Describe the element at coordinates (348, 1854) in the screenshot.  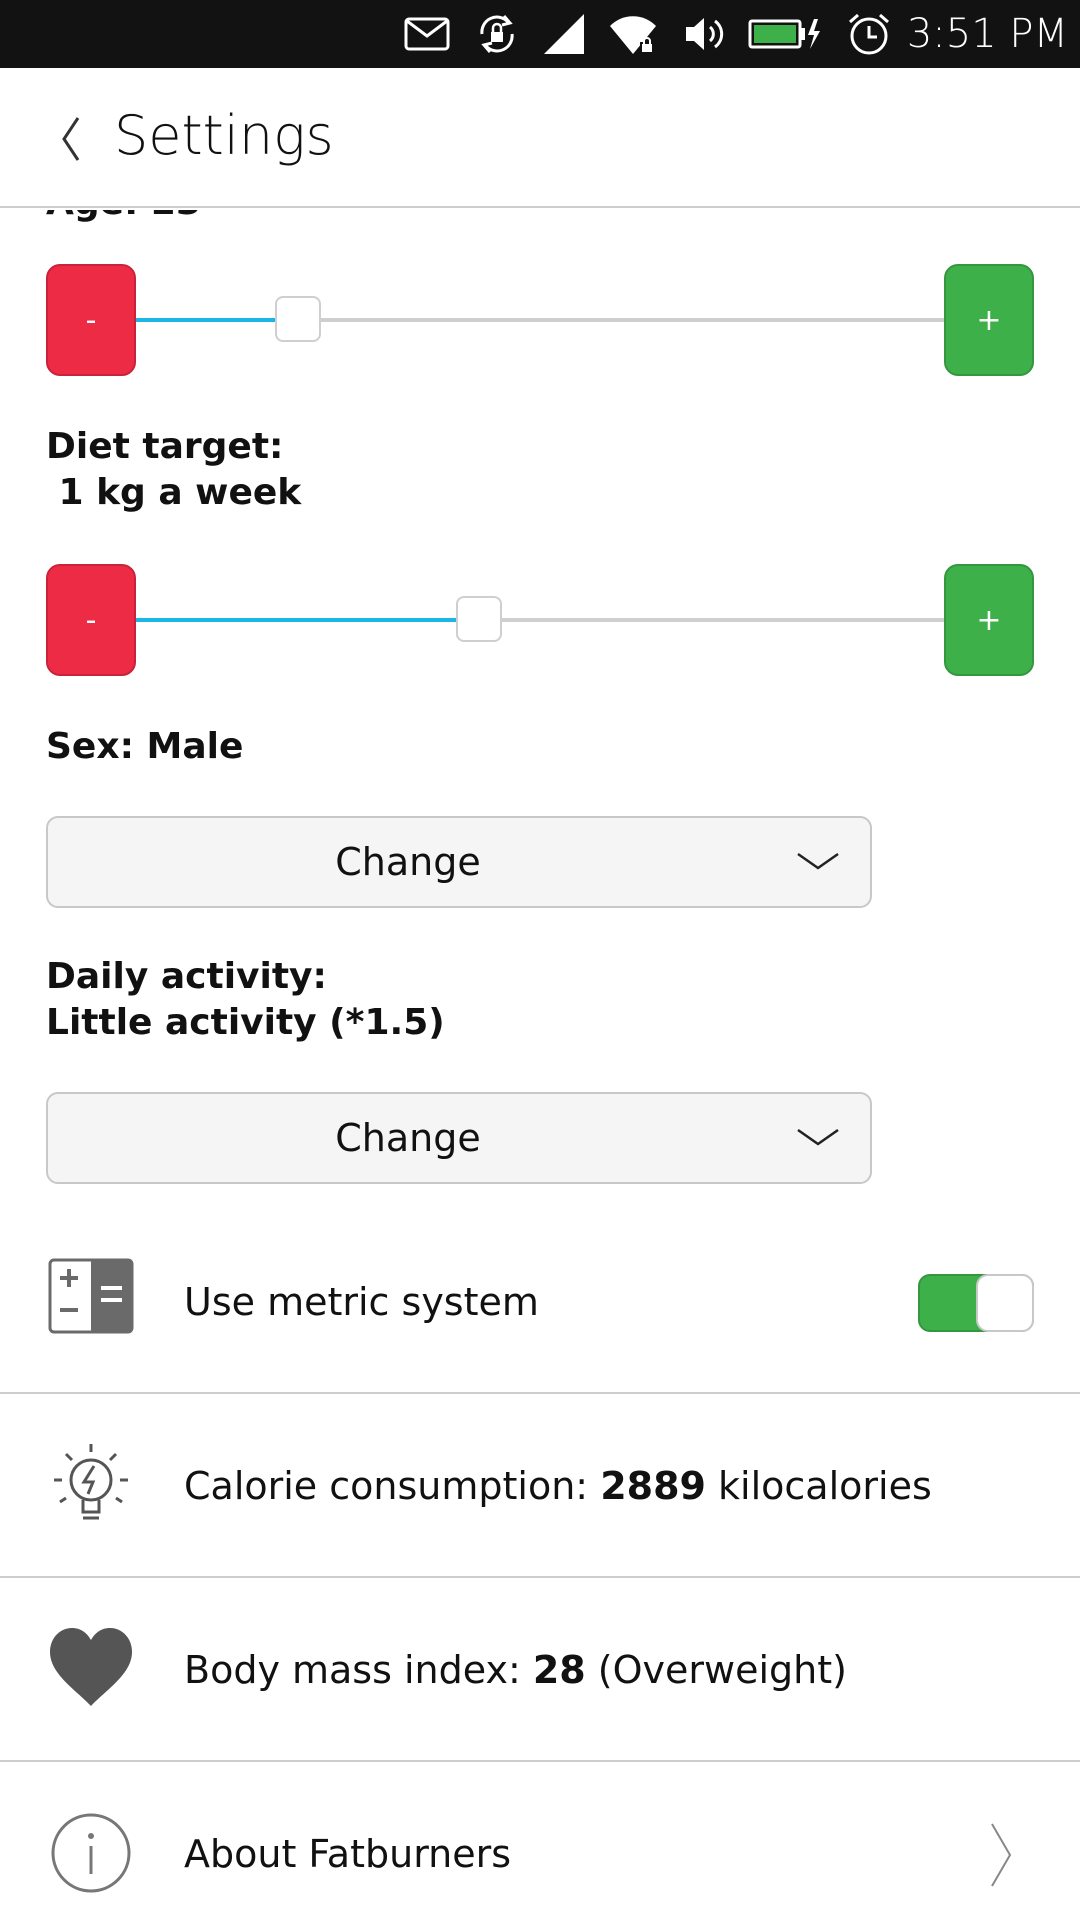
I see `about-label: About Fatburners` at that location.